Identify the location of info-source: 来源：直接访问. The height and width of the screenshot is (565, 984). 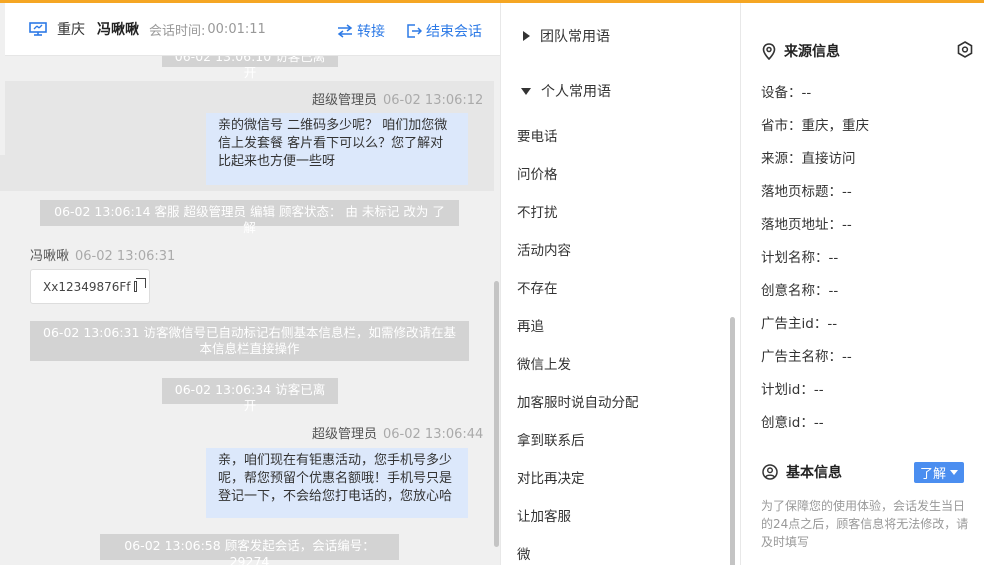
(808, 159).